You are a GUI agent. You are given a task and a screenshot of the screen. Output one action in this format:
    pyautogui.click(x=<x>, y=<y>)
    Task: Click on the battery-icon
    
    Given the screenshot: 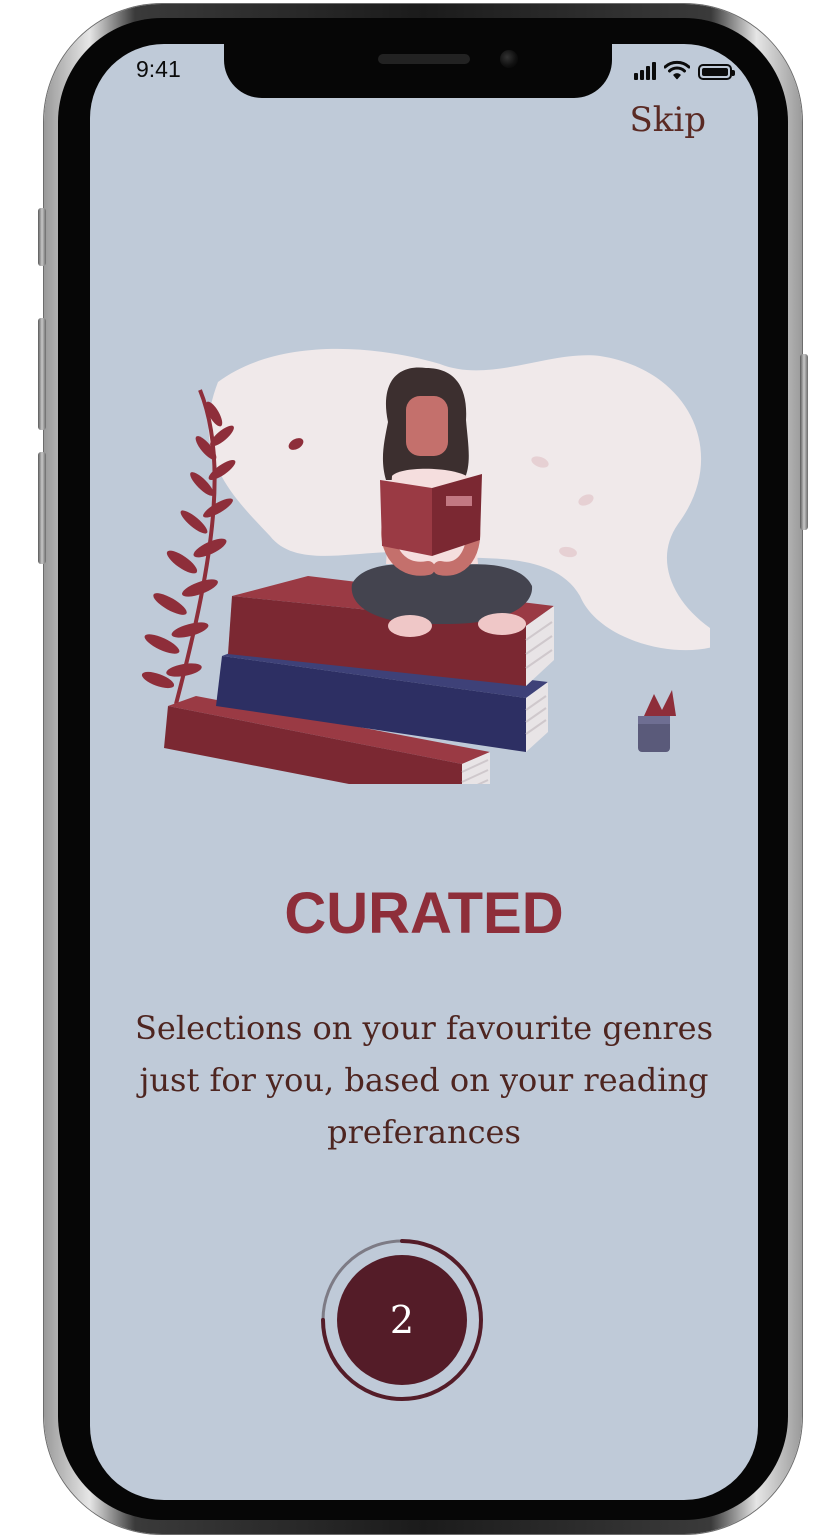 What is the action you would take?
    pyautogui.click(x=716, y=72)
    